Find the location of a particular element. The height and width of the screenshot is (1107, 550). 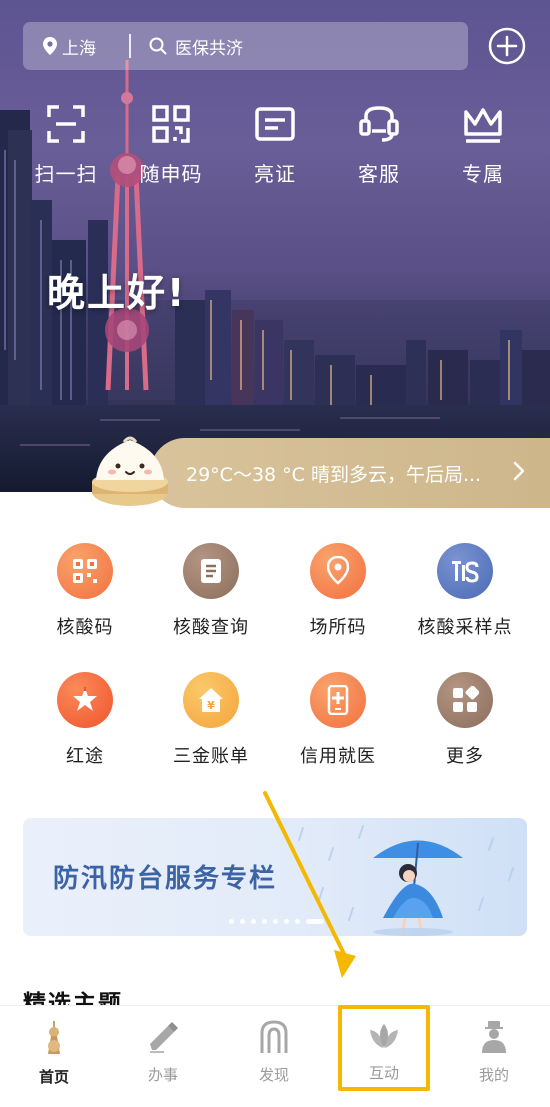

annotation-arrow is located at coordinates (309, 884).